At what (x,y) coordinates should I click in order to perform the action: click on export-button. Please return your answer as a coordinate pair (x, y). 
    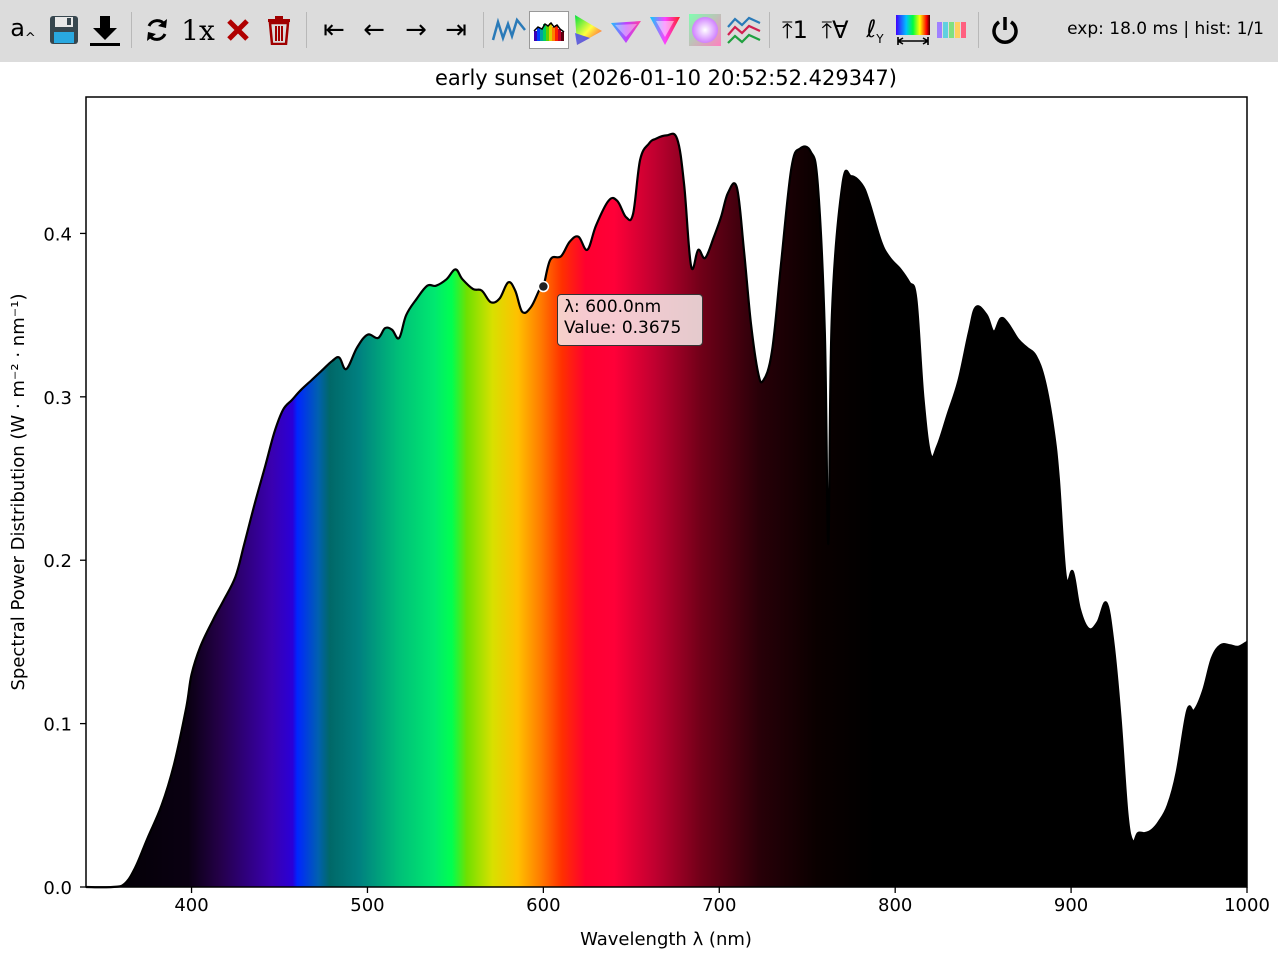
    Looking at the image, I should click on (105, 30).